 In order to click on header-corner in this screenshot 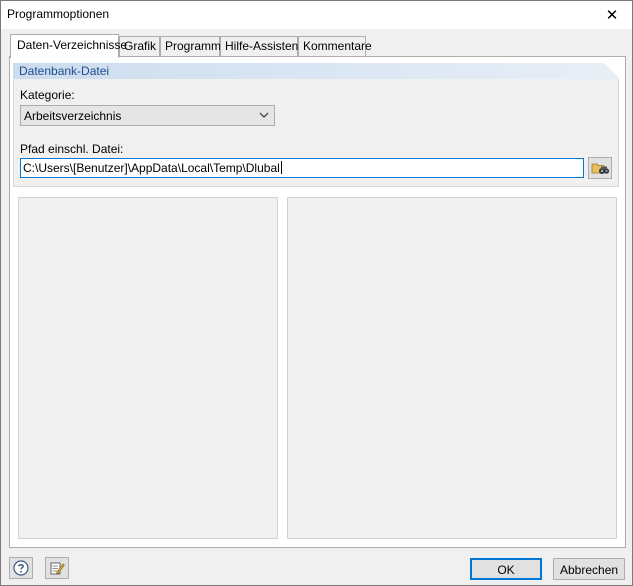, I will do `click(612, 71)`.